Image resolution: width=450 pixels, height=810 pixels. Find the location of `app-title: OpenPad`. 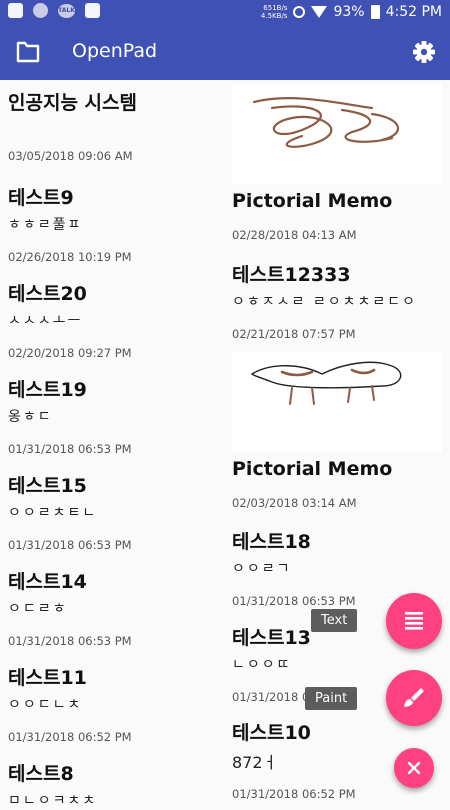

app-title: OpenPad is located at coordinates (115, 51).